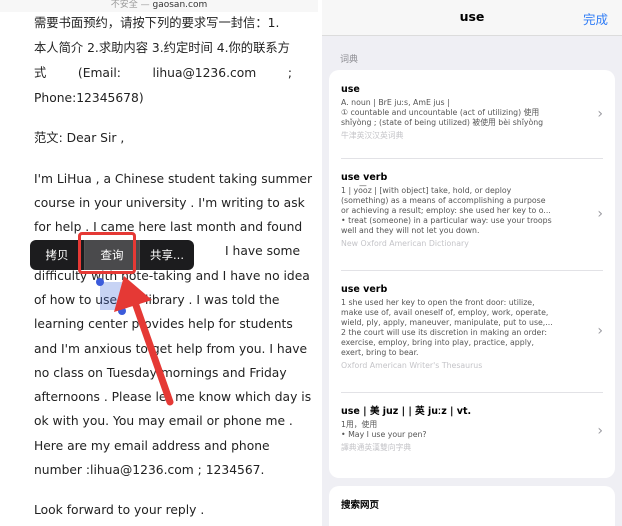 The image size is (622, 526). I want to click on dictionary-section-label: 词典, so click(349, 60).